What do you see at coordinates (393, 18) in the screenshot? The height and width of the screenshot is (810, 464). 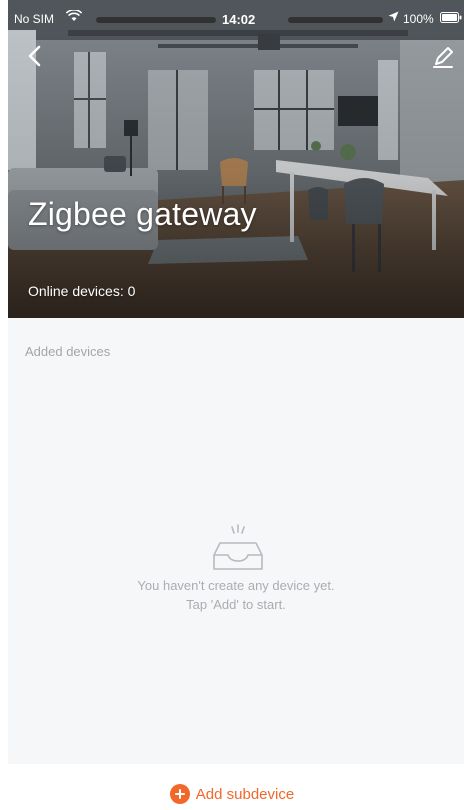 I see `location-arrow-icon` at bounding box center [393, 18].